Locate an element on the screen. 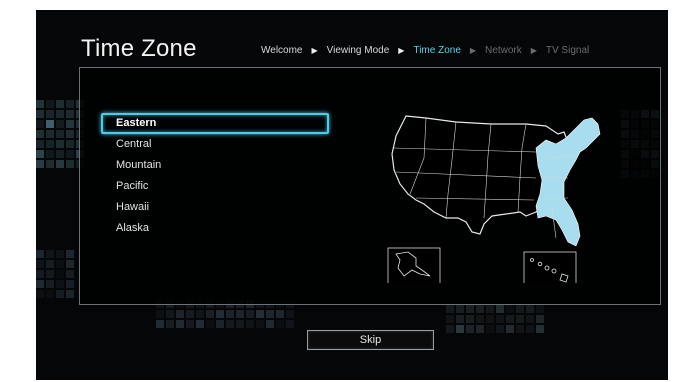 The height and width of the screenshot is (382, 686). zone-option-eastern: Eastern is located at coordinates (215, 123).